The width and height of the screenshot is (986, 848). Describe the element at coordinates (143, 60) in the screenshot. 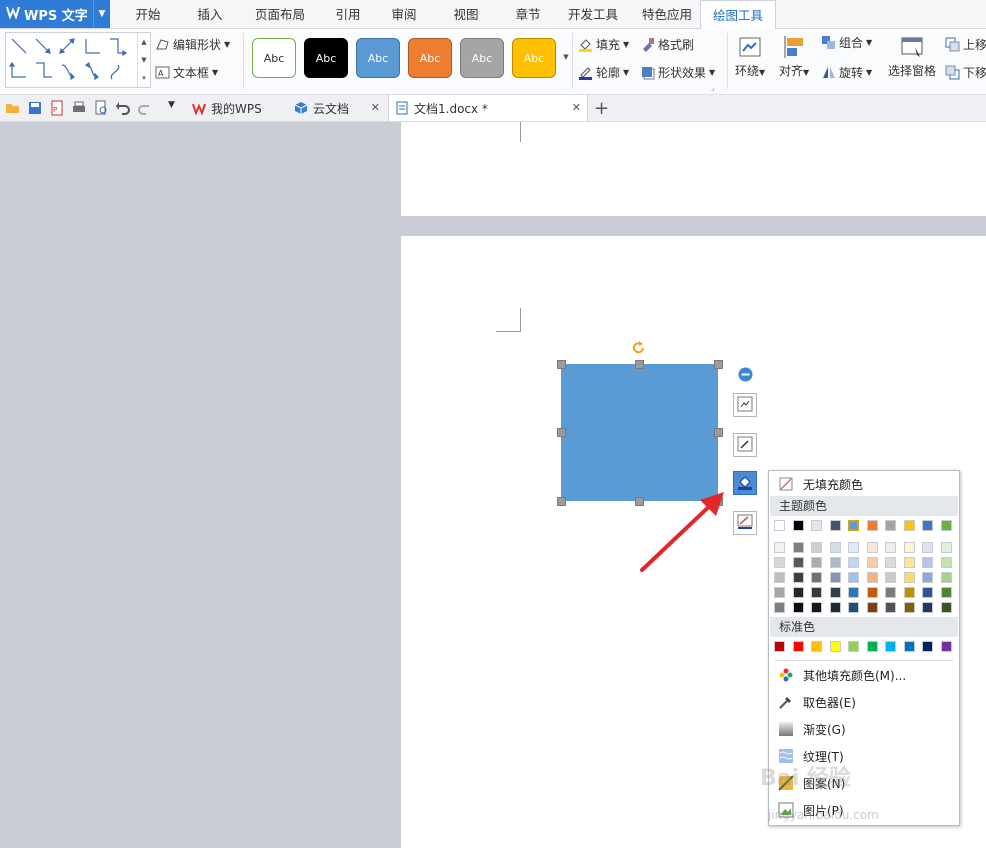

I see `gallery-scroll: ▲ ▼ ▾` at that location.